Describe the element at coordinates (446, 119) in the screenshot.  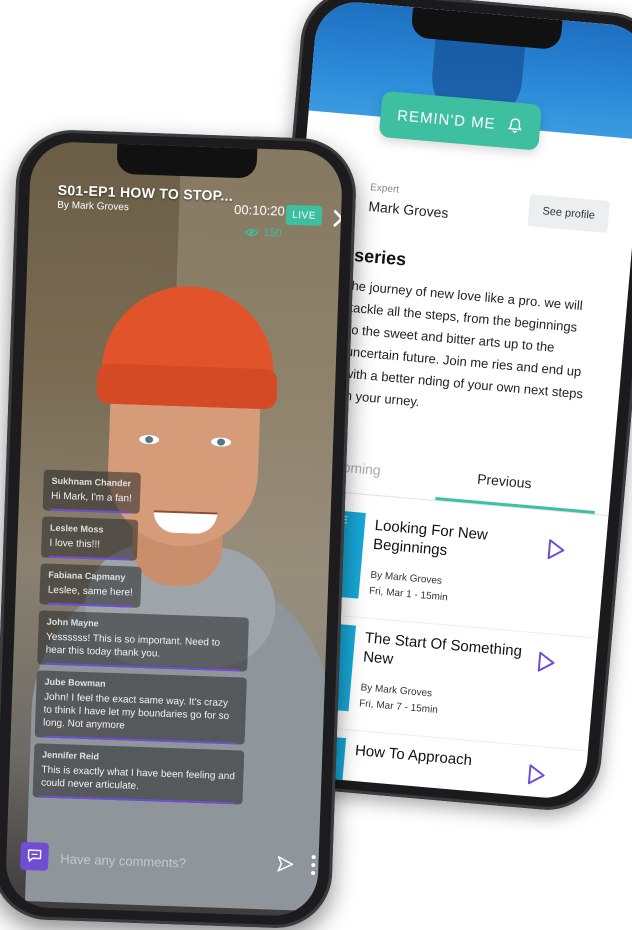
I see `remind-me-label: REMIN'D ME` at that location.